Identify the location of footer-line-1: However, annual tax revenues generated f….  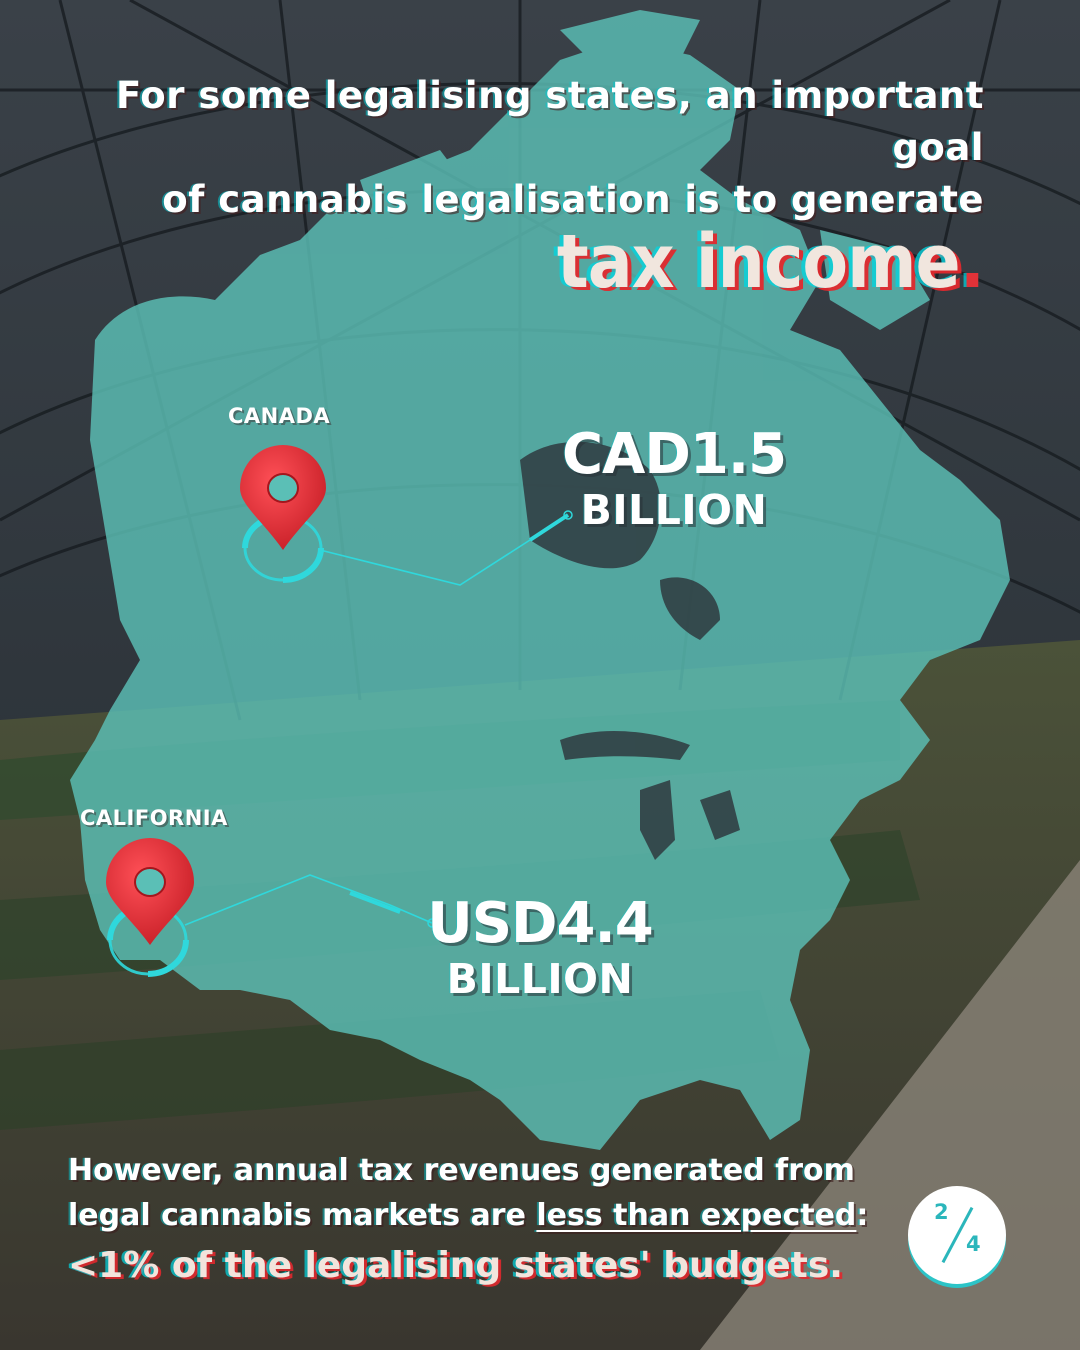
(461, 1170).